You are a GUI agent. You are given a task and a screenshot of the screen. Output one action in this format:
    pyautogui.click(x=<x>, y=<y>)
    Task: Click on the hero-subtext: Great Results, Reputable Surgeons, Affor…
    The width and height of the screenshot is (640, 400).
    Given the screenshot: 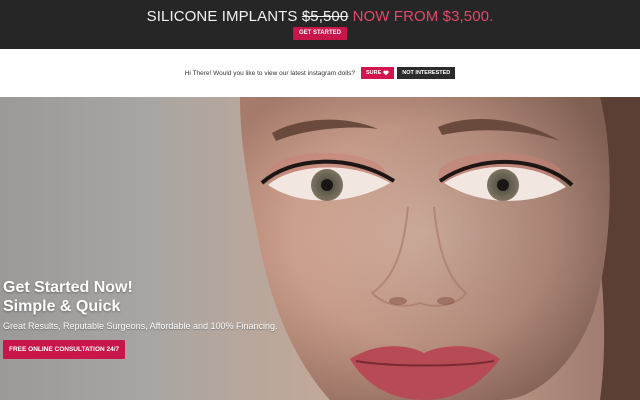 What is the action you would take?
    pyautogui.click(x=140, y=326)
    